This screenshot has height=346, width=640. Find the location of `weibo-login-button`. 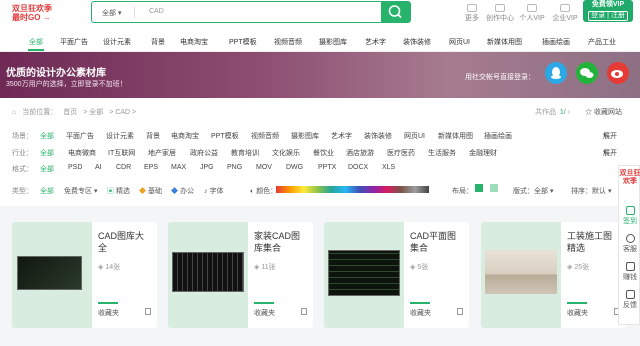

weibo-login-button is located at coordinates (618, 73).